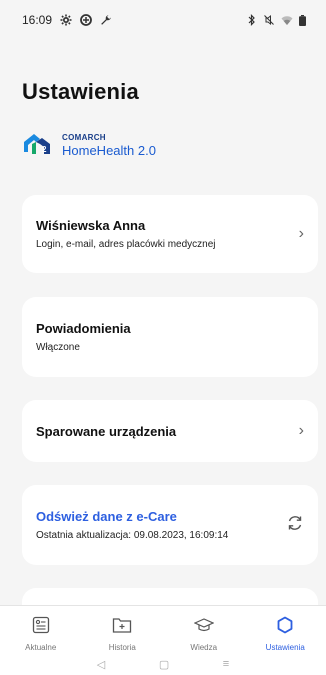 Image resolution: width=326 pixels, height=675 pixels. Describe the element at coordinates (83, 328) in the screenshot. I see `notifications-title: Powiadomienia` at that location.